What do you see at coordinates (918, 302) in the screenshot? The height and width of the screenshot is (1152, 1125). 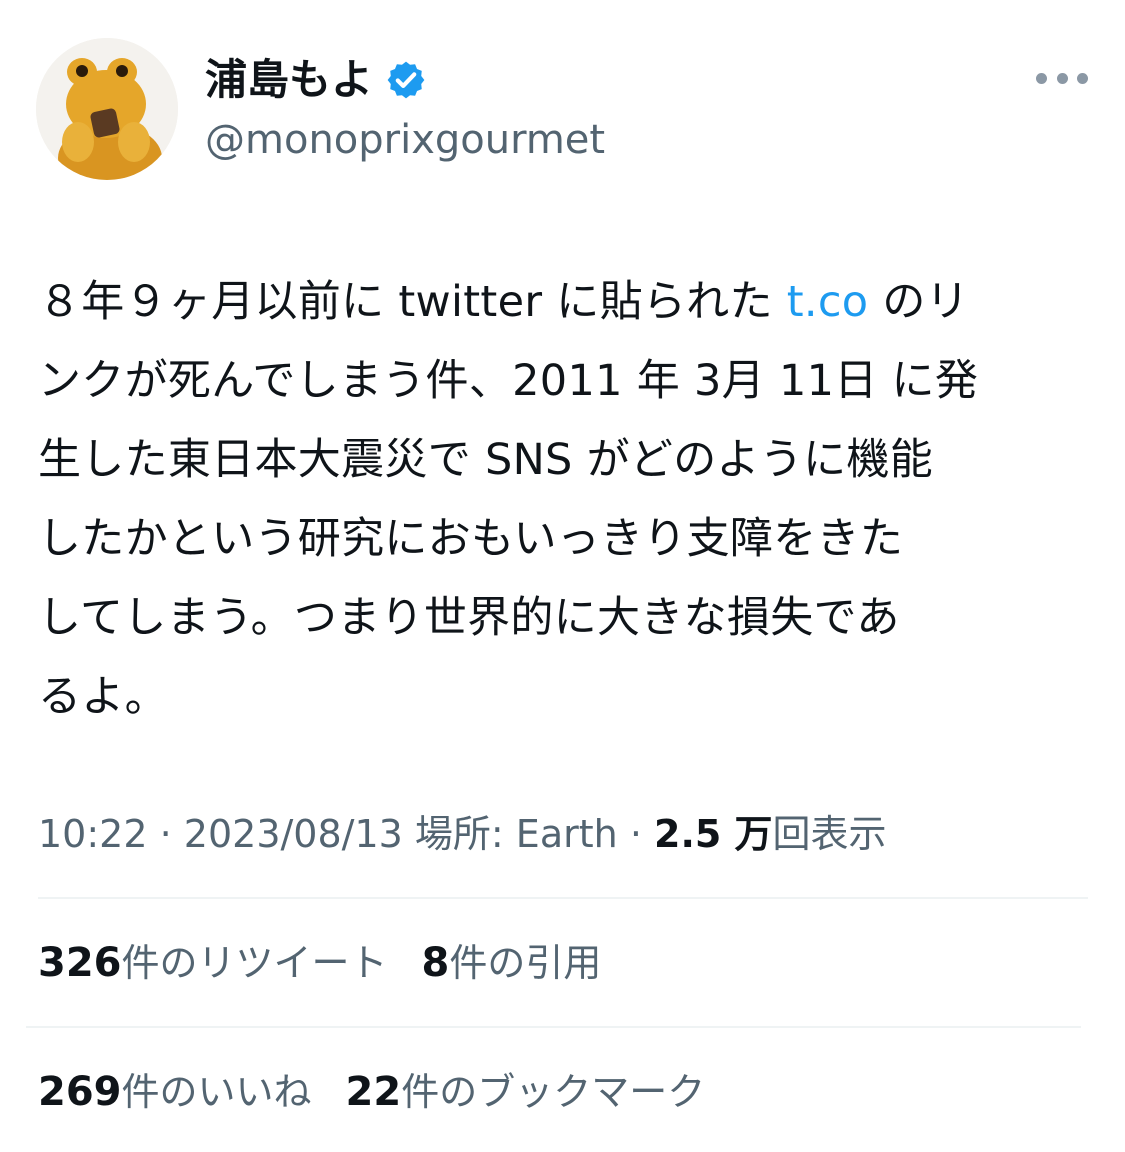 I see `tweet-text-part: のリ` at bounding box center [918, 302].